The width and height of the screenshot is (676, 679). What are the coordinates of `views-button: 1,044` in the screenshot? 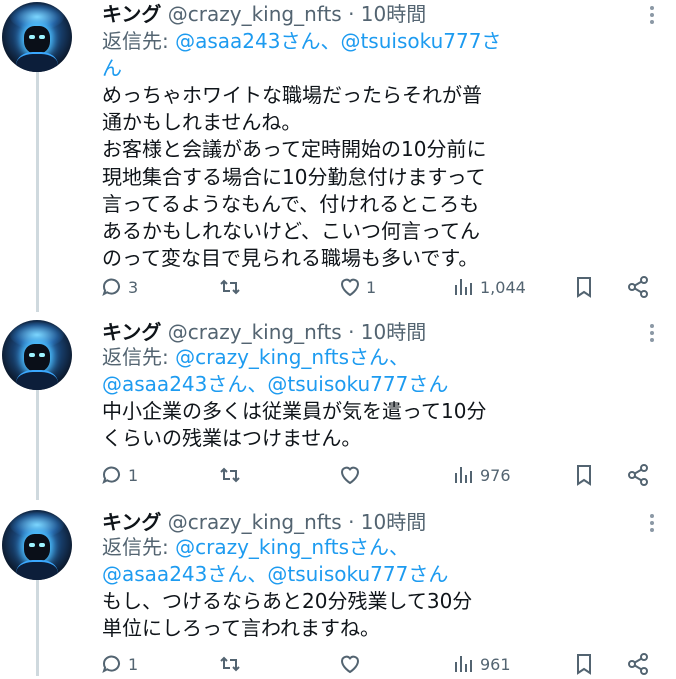 It's located at (489, 287).